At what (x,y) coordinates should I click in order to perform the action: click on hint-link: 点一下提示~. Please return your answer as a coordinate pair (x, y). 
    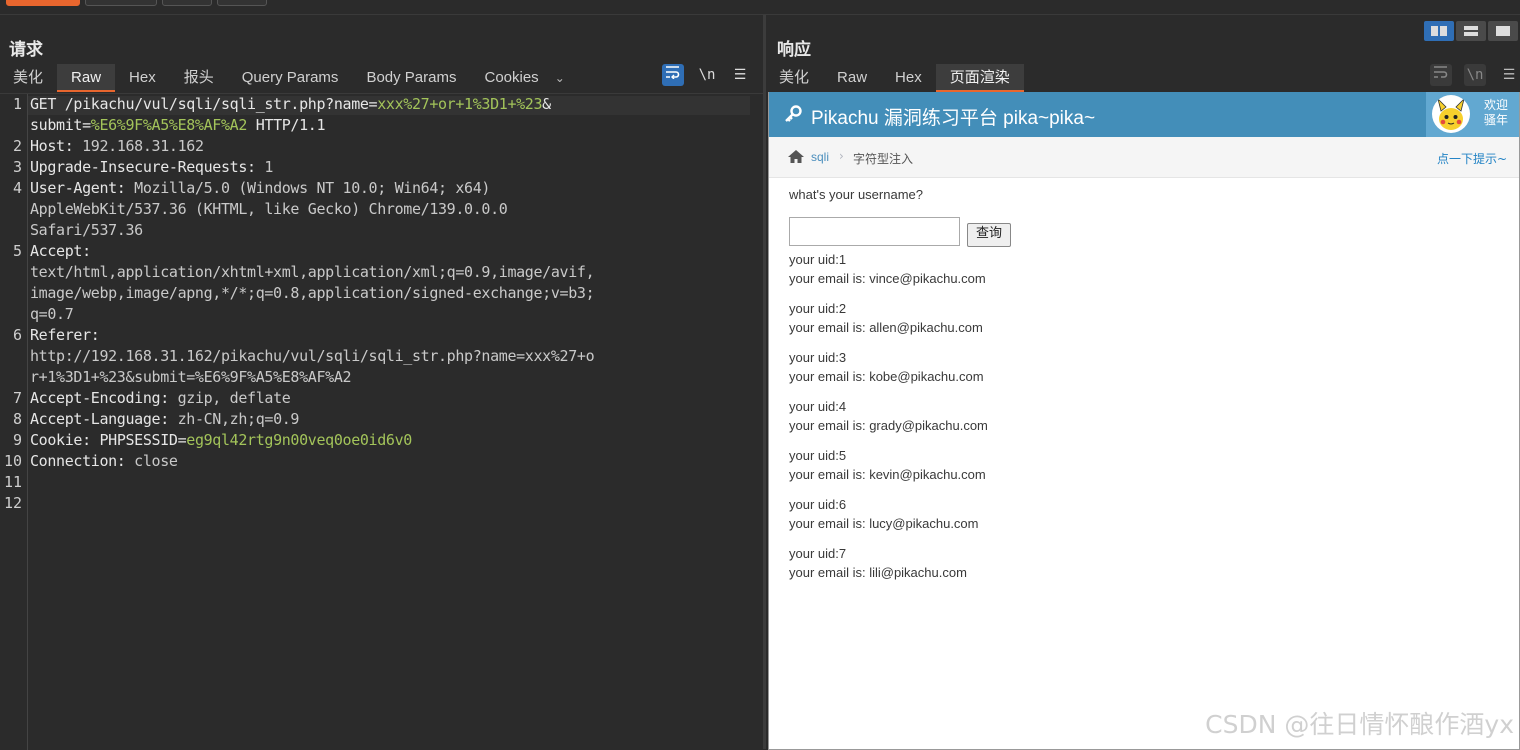
    Looking at the image, I should click on (1472, 158).